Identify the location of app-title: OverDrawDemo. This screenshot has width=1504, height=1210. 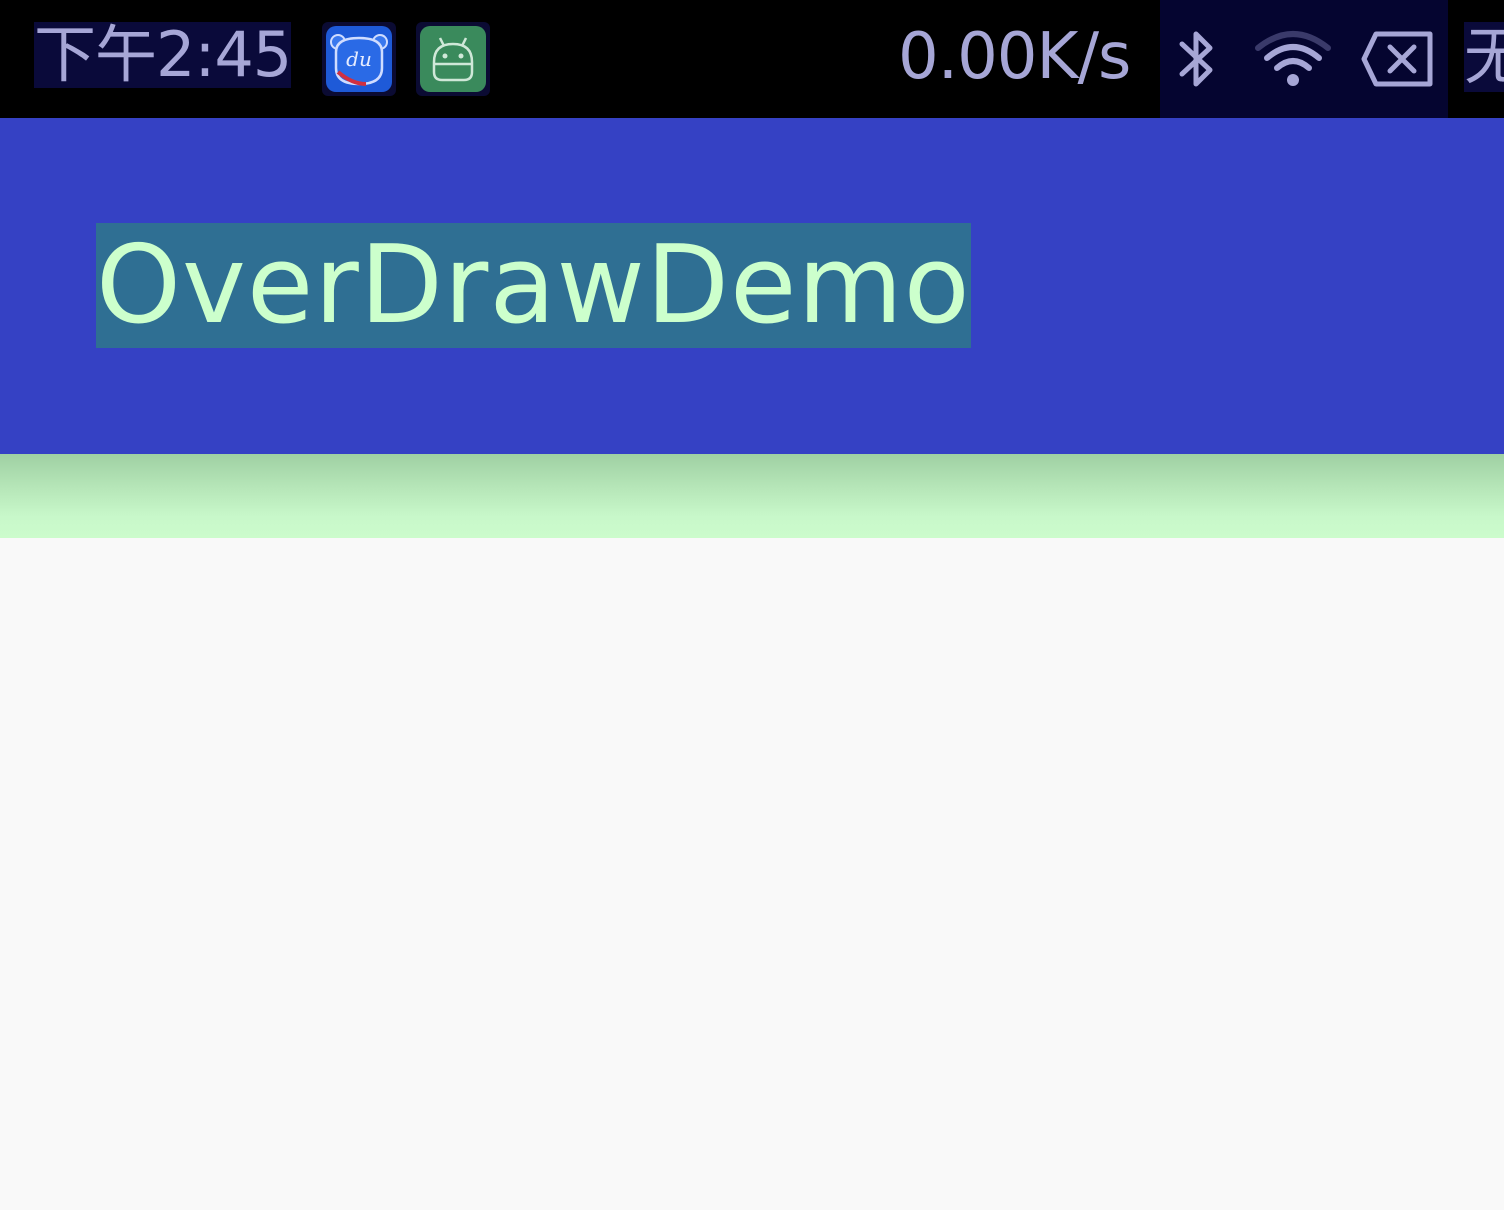
(533, 285).